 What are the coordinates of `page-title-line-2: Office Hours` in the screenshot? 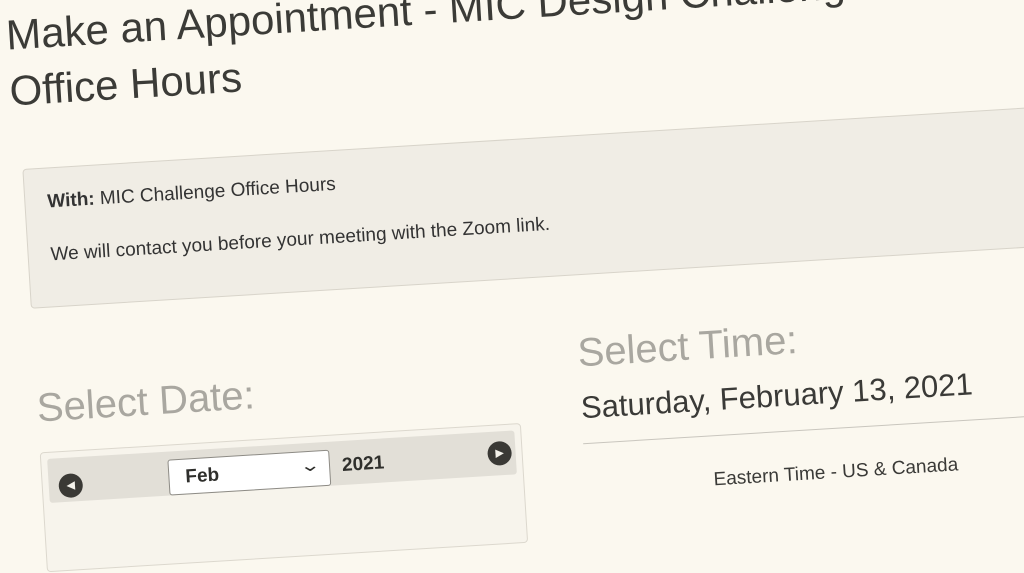 It's located at (126, 84).